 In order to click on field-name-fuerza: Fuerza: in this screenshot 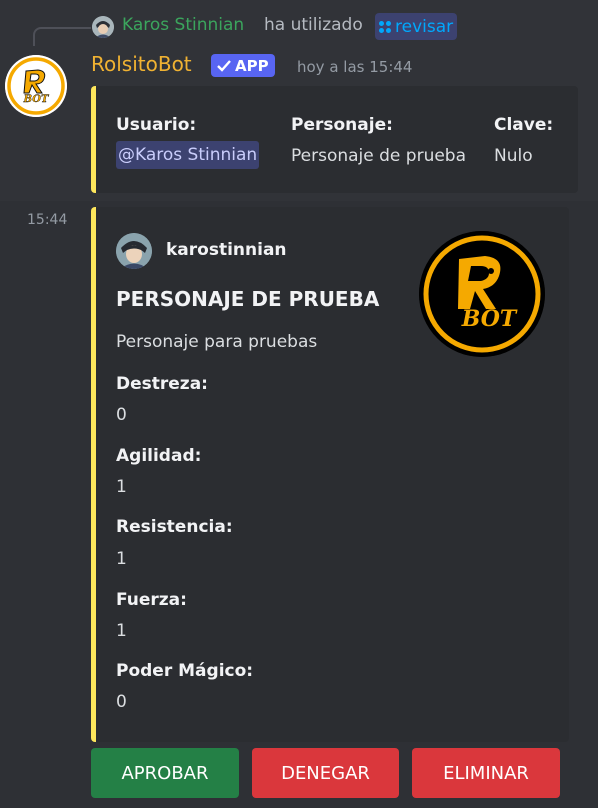, I will do `click(151, 600)`.